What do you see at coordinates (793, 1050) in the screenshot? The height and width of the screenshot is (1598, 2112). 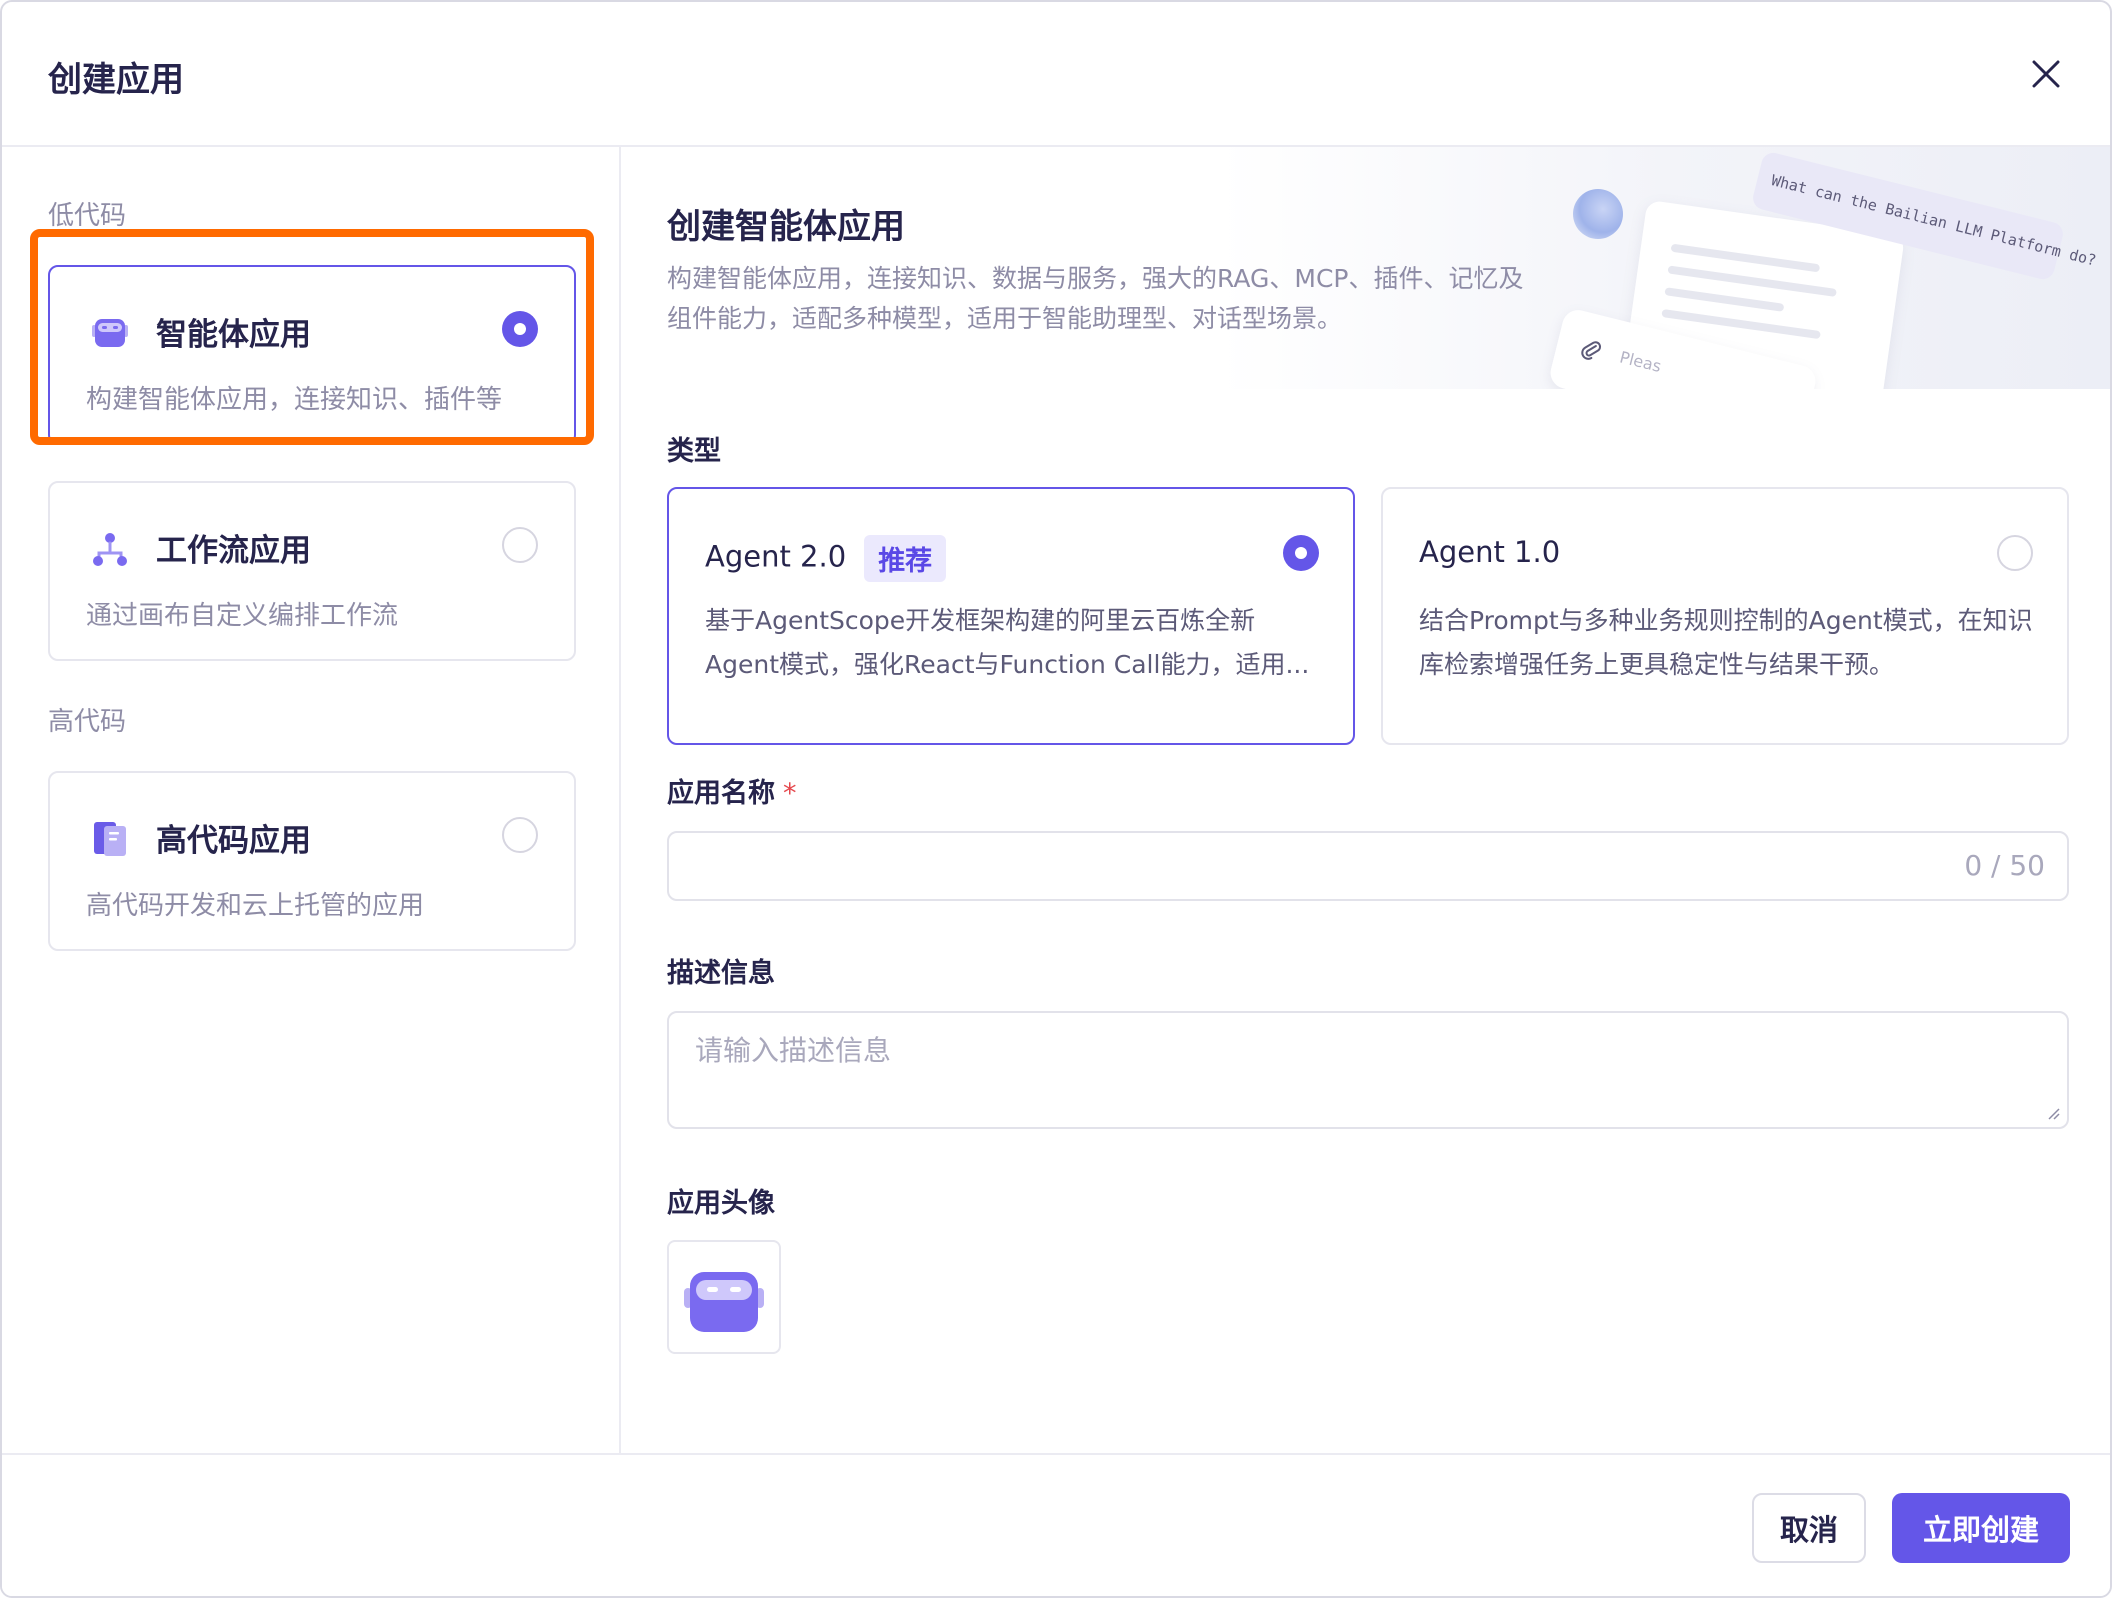 I see `description-placeholder: 请输入描述信息` at bounding box center [793, 1050].